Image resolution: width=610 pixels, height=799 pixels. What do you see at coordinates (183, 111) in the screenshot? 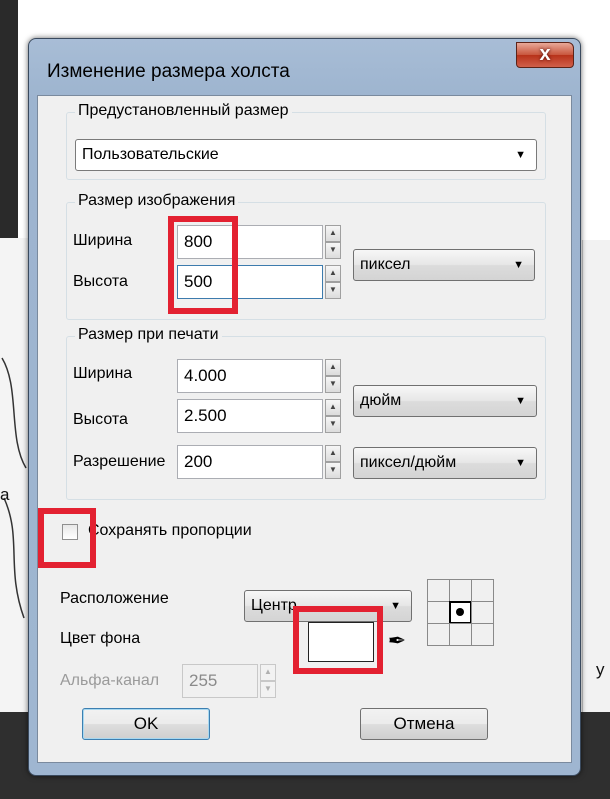
I see `preset-size-group-title: Предустановленный размер` at bounding box center [183, 111].